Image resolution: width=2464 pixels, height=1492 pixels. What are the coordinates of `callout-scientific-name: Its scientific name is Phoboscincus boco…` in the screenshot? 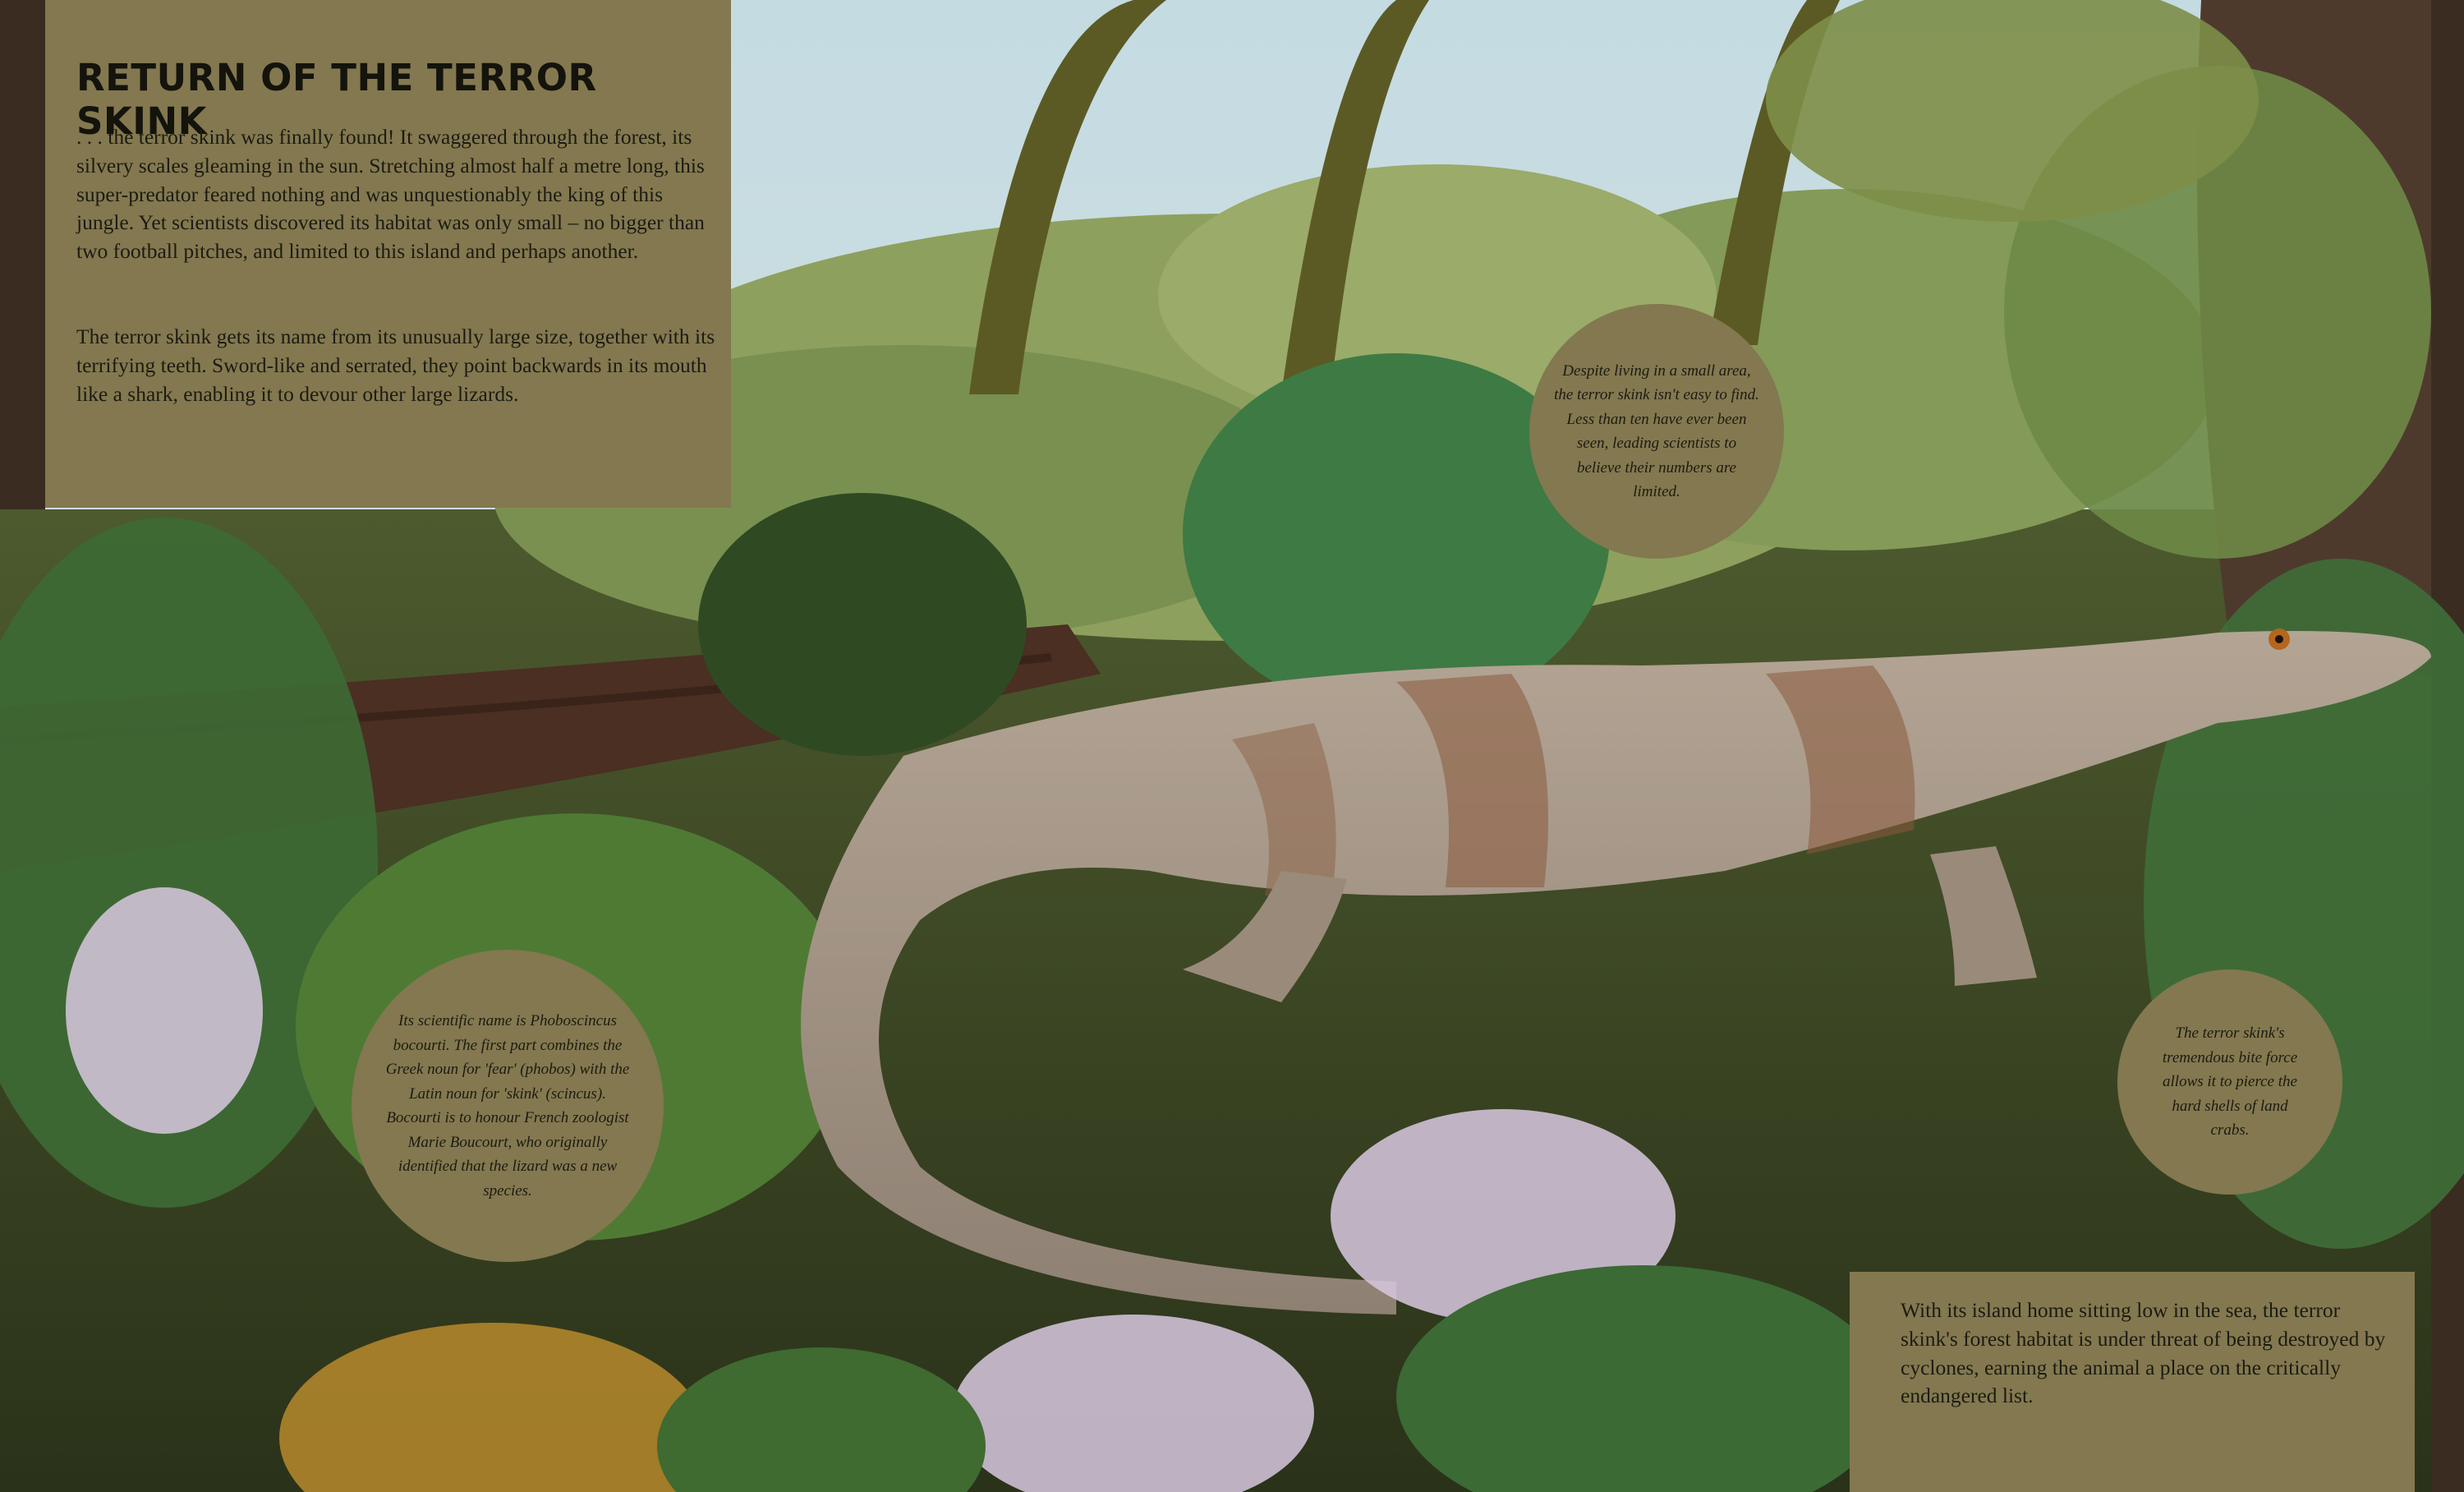 It's located at (508, 1106).